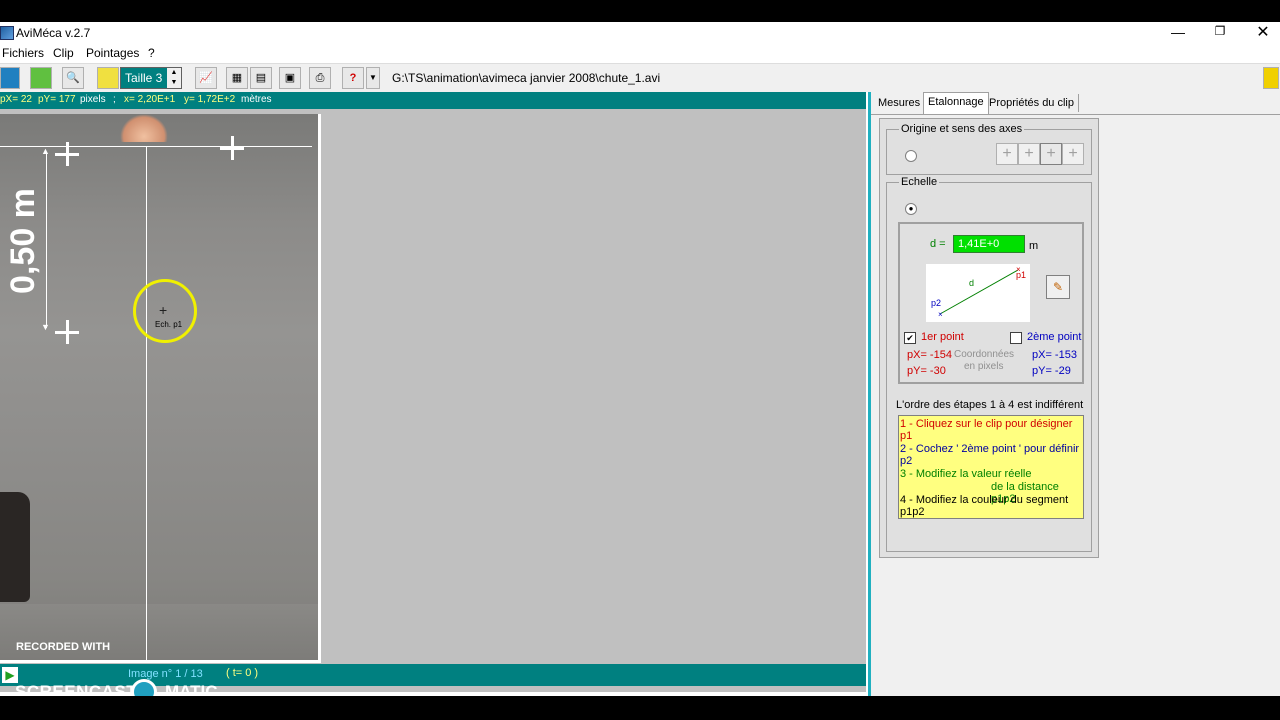 Image resolution: width=1280 pixels, height=720 pixels. Describe the element at coordinates (23, 241) in the screenshot. I see `scale-label: 0,50 m` at that location.